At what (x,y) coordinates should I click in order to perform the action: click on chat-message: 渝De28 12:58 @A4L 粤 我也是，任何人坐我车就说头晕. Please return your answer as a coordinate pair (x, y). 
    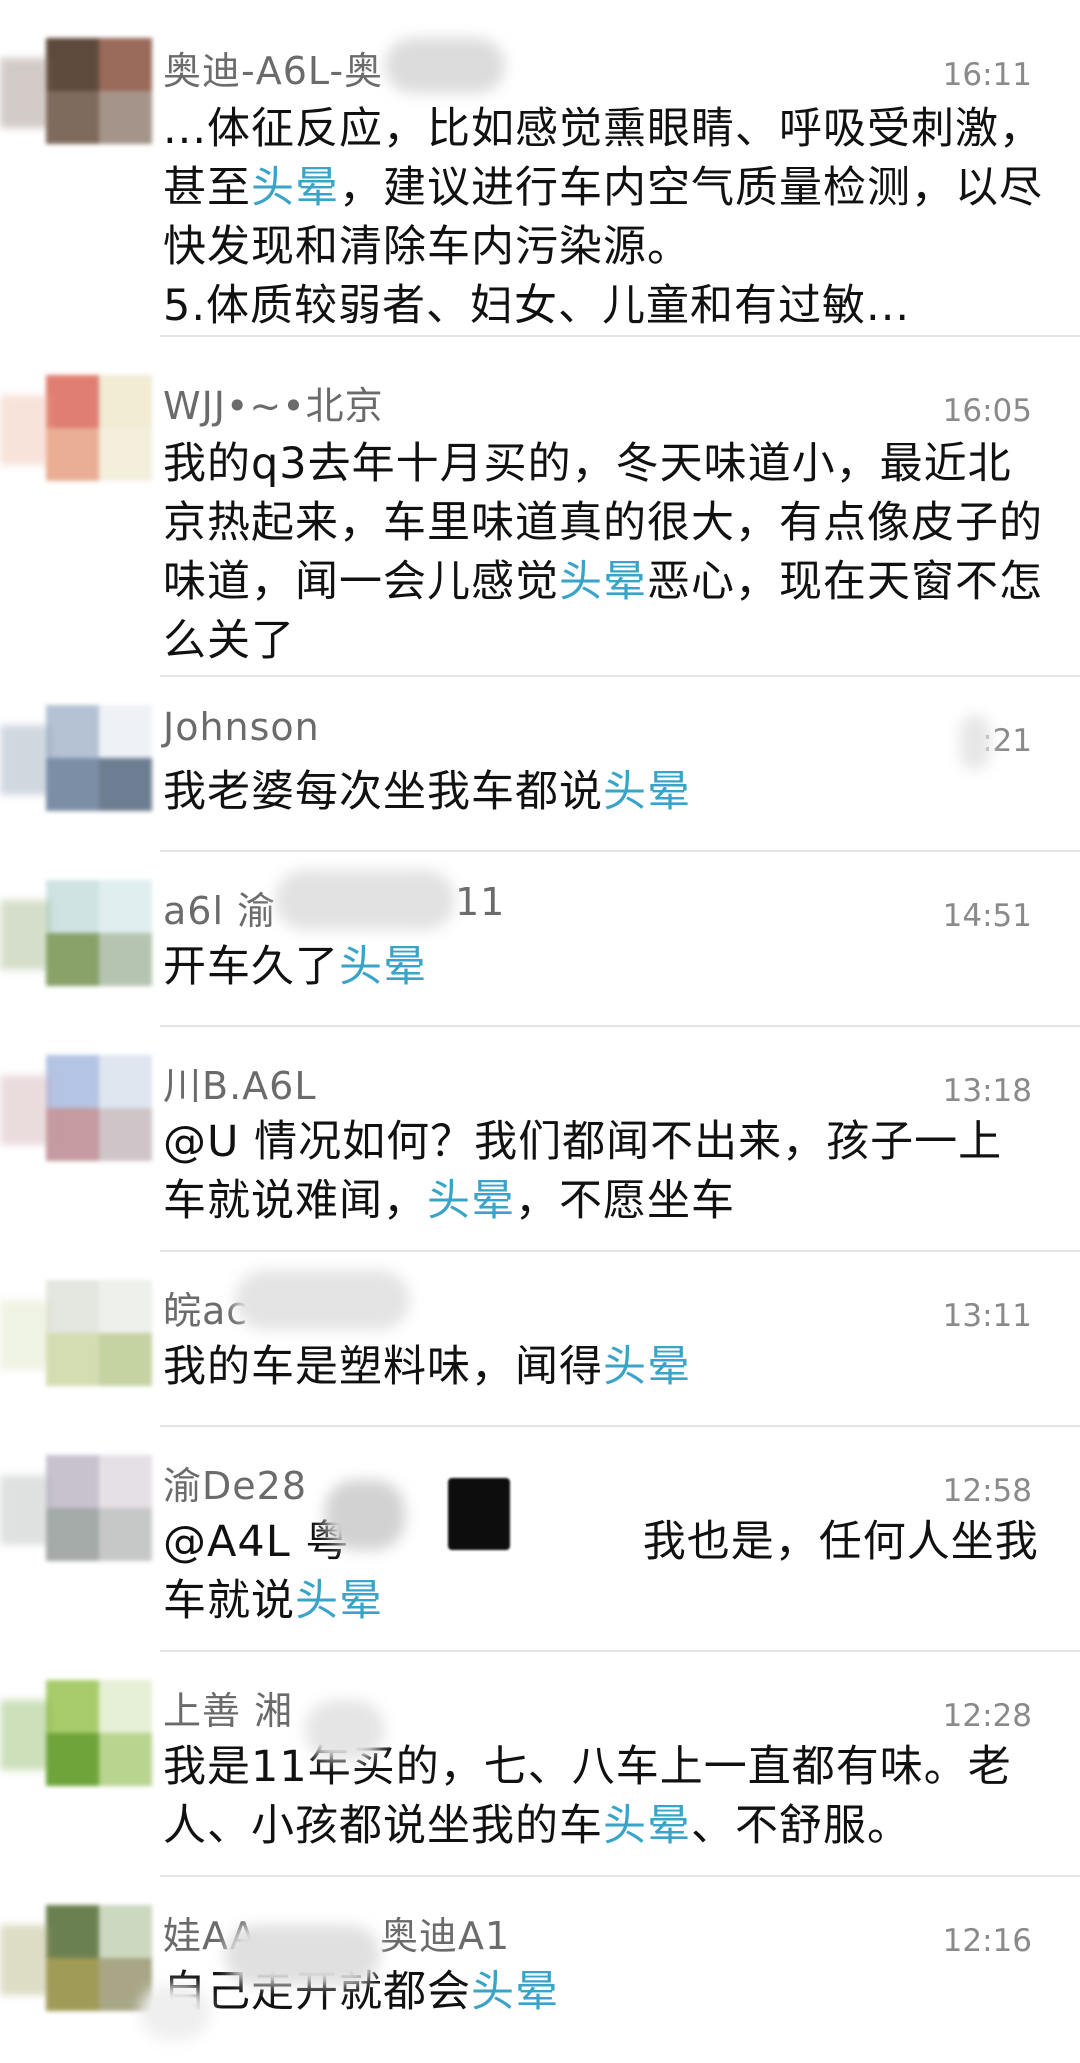
    Looking at the image, I should click on (540, 1537).